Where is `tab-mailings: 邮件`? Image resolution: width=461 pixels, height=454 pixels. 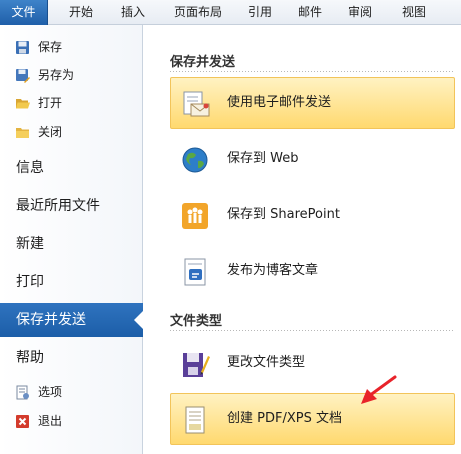
tab-mailings: 邮件 is located at coordinates (310, 12).